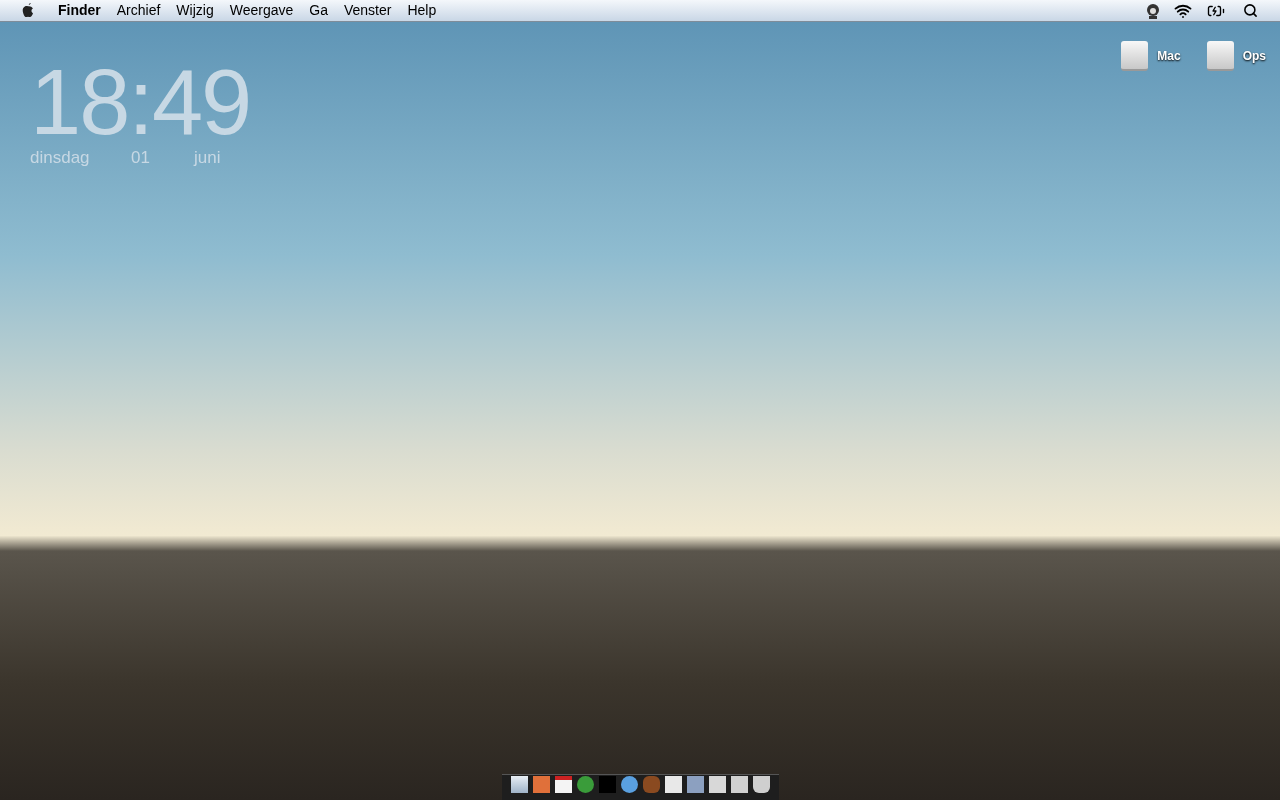 This screenshot has width=1280, height=800. I want to click on menu-item: Venster, so click(367, 10).